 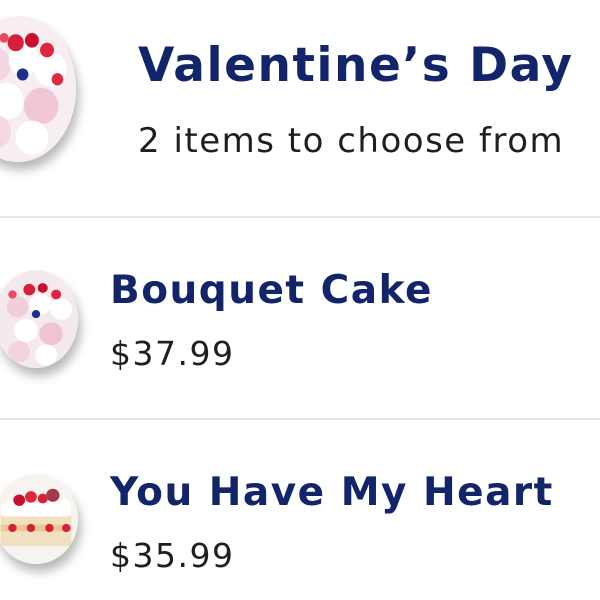 I want to click on category-subtitle: 2 items to choose from, so click(x=351, y=141).